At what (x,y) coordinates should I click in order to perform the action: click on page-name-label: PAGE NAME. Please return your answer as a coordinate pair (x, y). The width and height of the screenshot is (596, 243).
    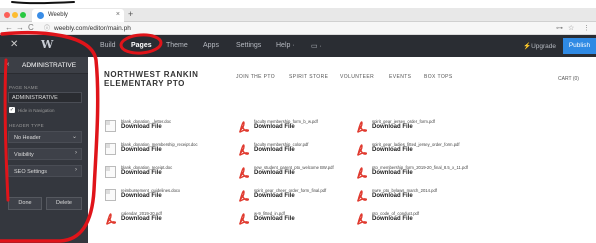
    Looking at the image, I should click on (24, 87).